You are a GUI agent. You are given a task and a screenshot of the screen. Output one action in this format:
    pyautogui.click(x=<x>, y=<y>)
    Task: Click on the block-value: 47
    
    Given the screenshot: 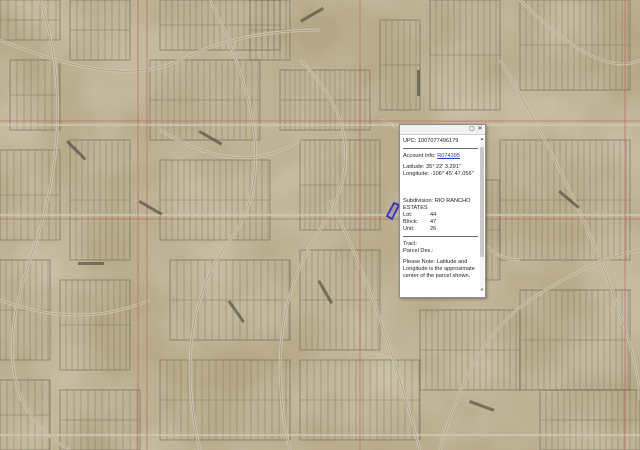 What is the action you would take?
    pyautogui.click(x=433, y=222)
    